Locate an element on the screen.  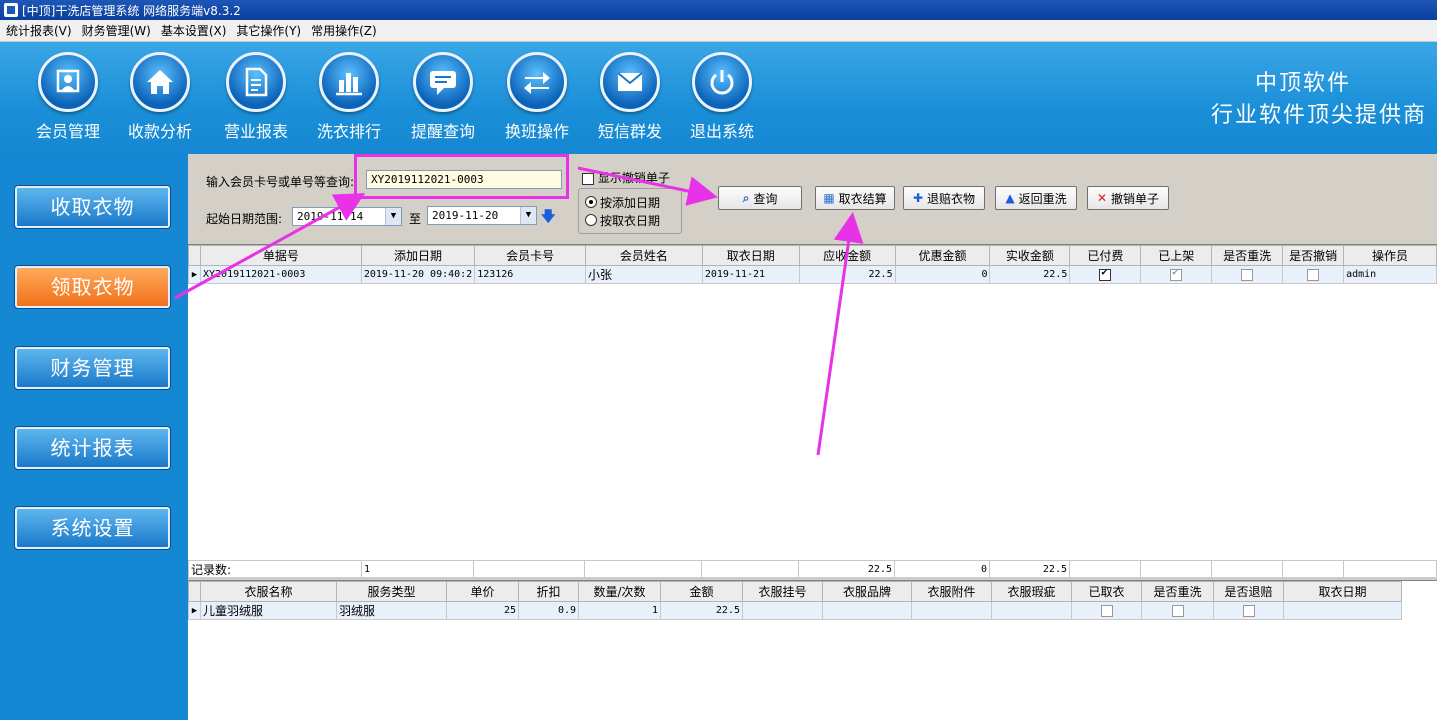
menu-stats: 统计报表(V) is located at coordinates (39, 30).